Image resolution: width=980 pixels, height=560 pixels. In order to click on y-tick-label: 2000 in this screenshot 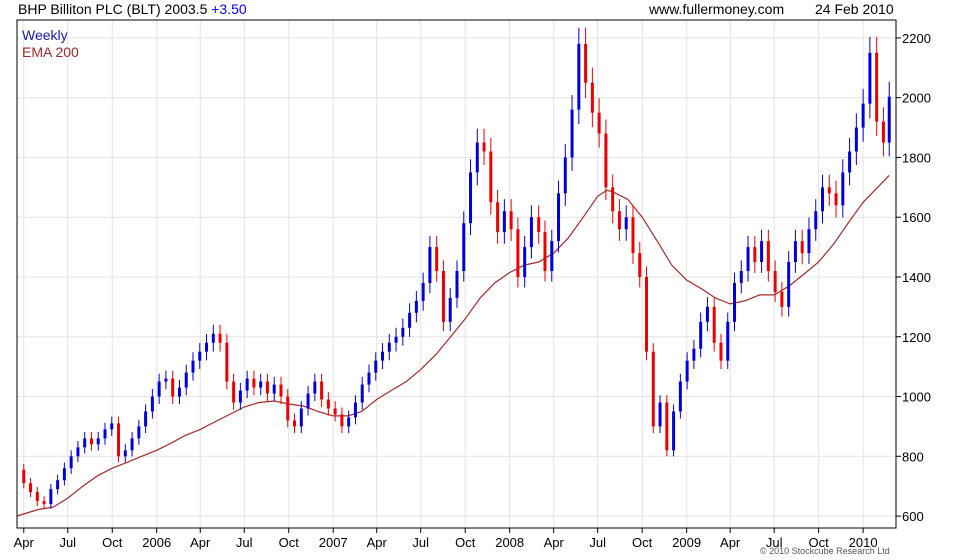, I will do `click(916, 98)`.